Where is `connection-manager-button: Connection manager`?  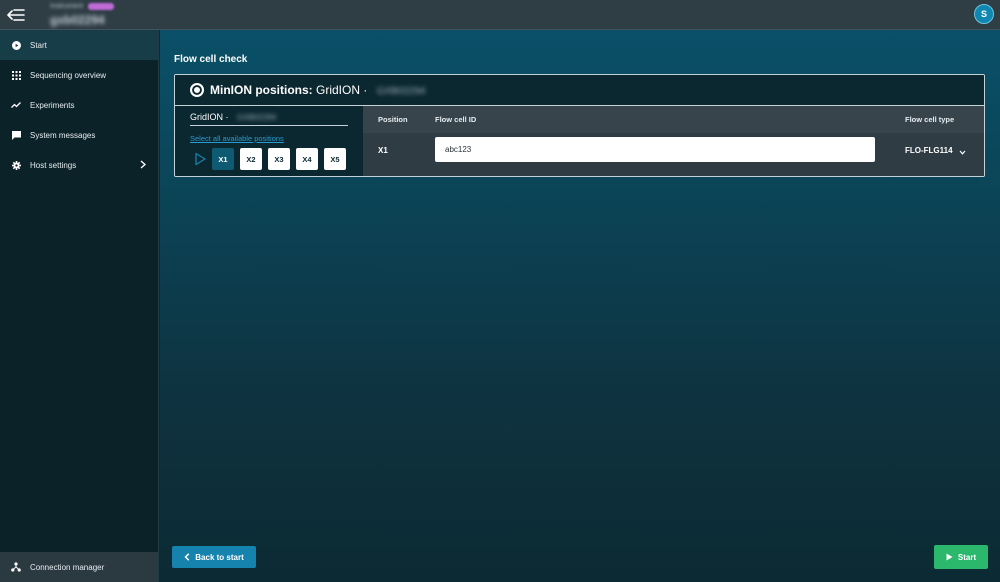 connection-manager-button: Connection manager is located at coordinates (79, 567).